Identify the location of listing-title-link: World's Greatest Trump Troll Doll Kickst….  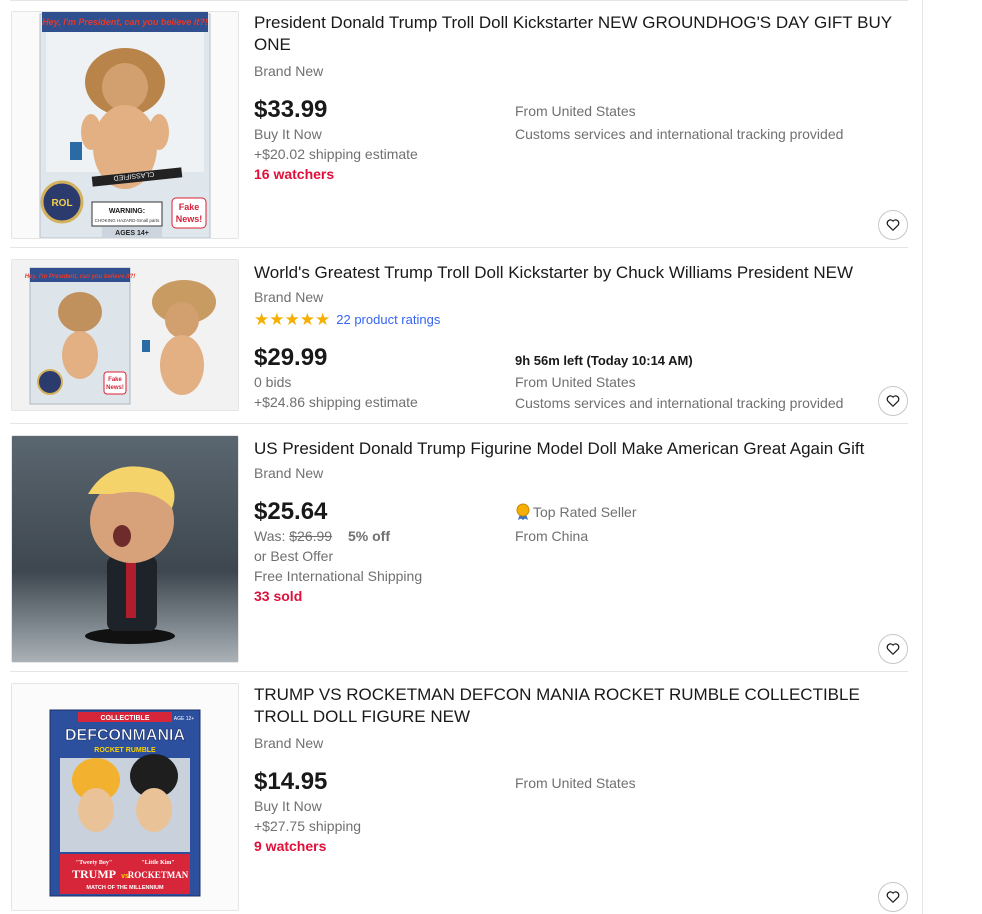
(574, 273).